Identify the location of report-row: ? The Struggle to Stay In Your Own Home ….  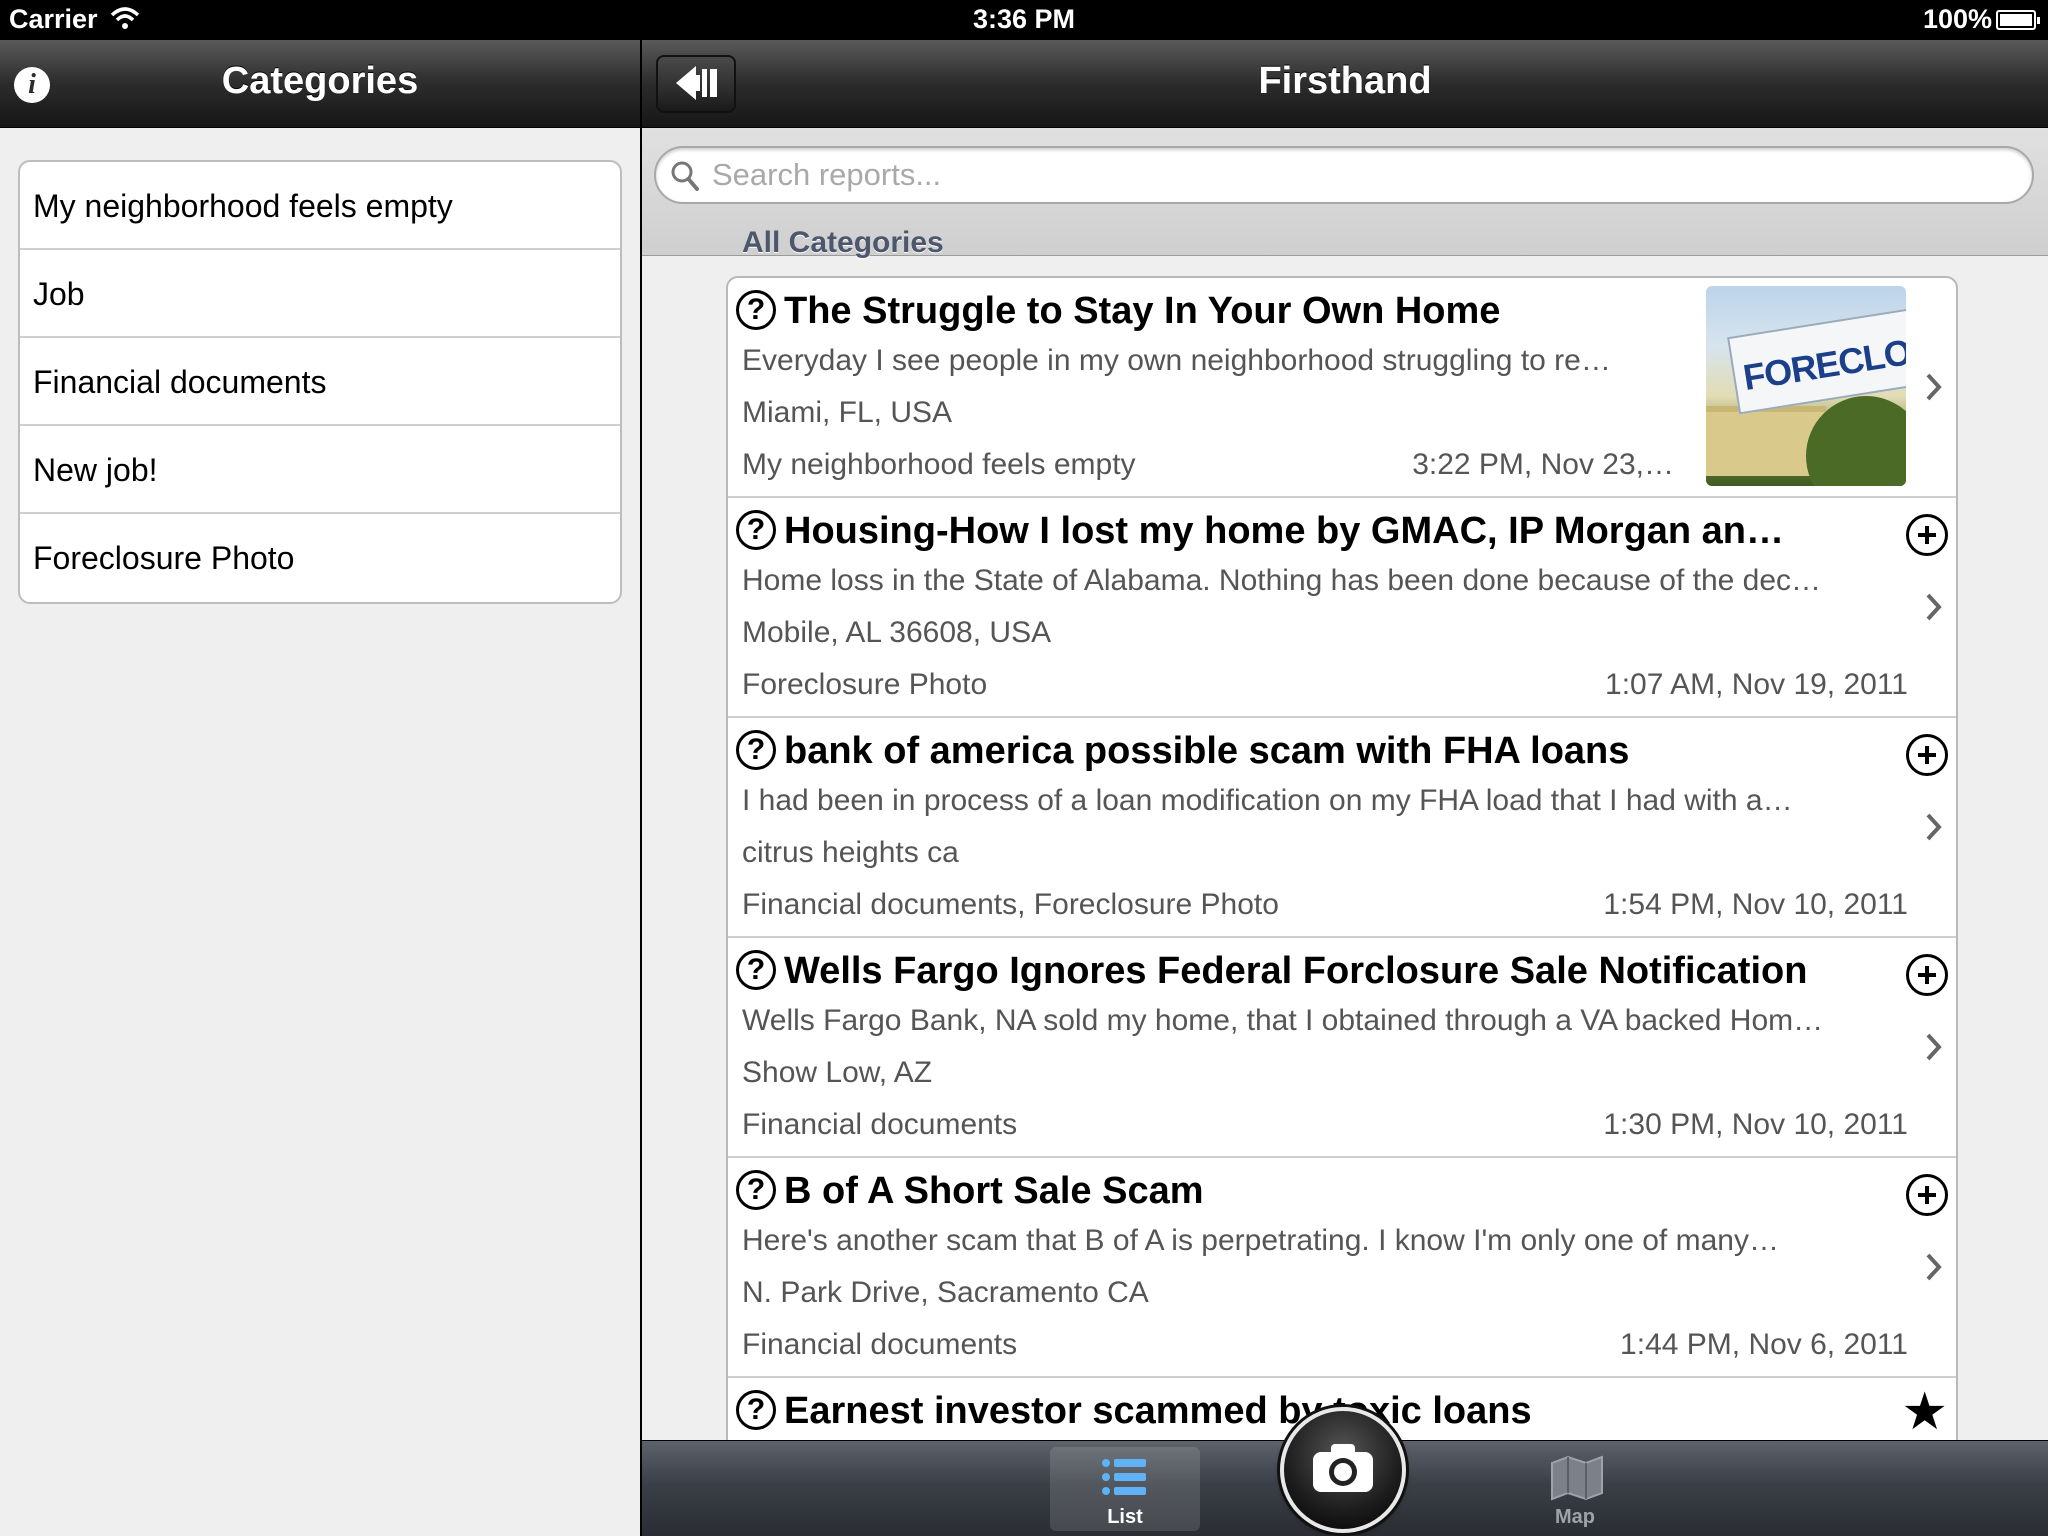
(1342, 388).